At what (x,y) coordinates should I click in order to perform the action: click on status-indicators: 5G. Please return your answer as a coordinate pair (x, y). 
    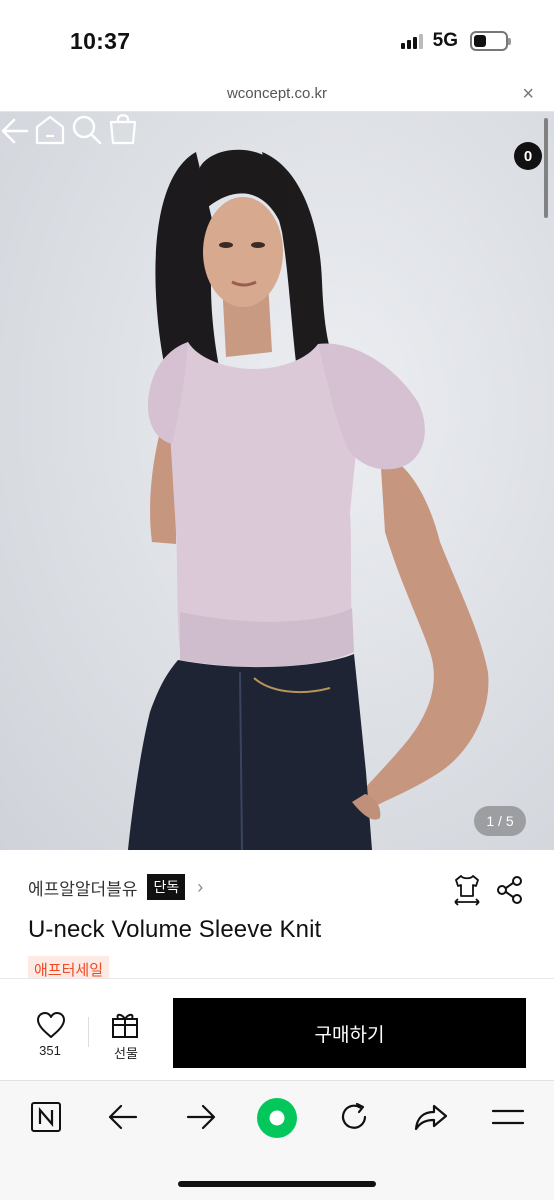
    Looking at the image, I should click on (455, 41).